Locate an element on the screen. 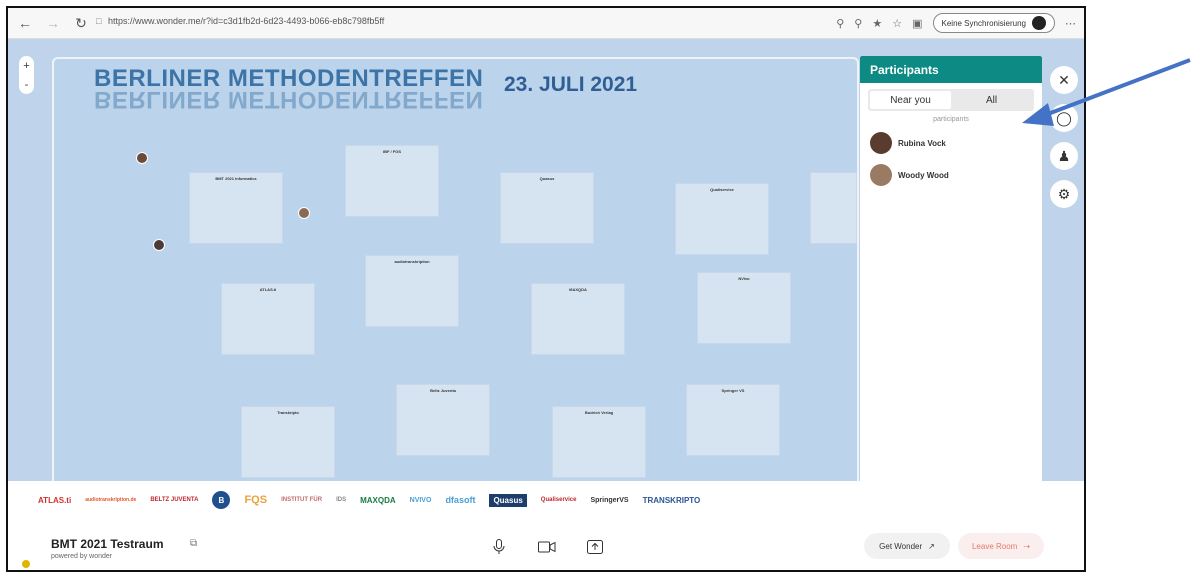 The width and height of the screenshot is (1195, 576). participants-tabs: Near you All is located at coordinates (951, 100).